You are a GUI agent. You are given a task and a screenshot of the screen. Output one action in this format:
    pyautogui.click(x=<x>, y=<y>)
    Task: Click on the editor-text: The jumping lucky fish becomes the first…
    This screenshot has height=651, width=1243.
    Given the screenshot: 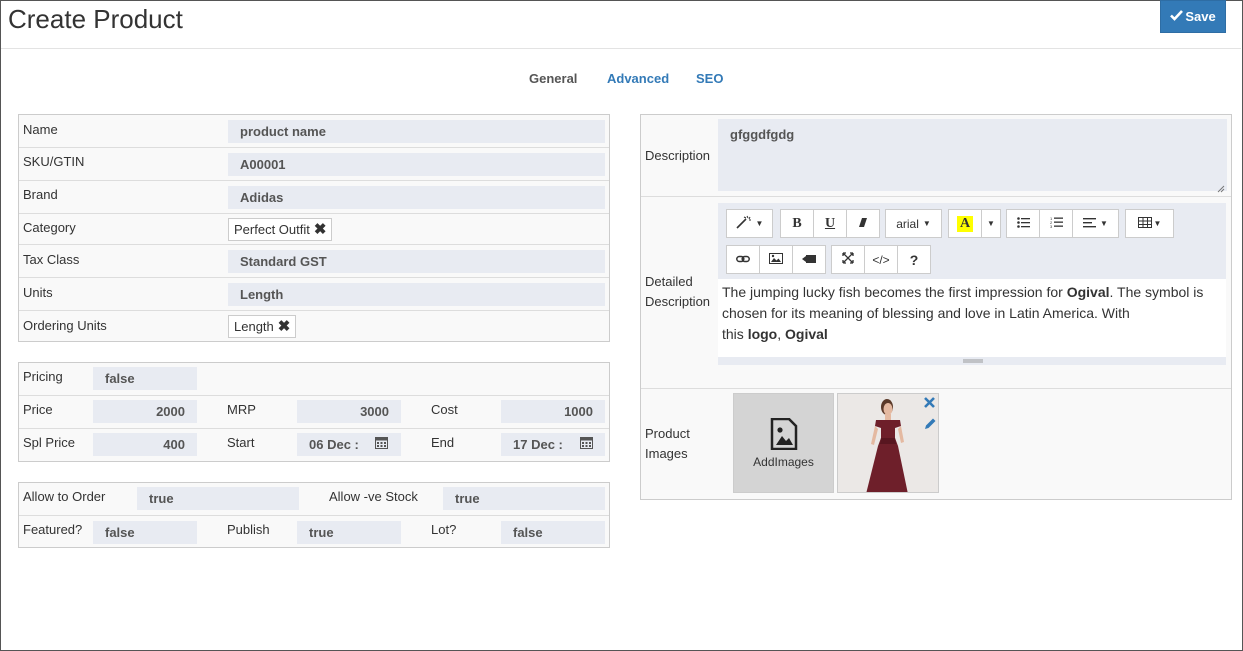 What is the action you would take?
    pyautogui.click(x=894, y=292)
    